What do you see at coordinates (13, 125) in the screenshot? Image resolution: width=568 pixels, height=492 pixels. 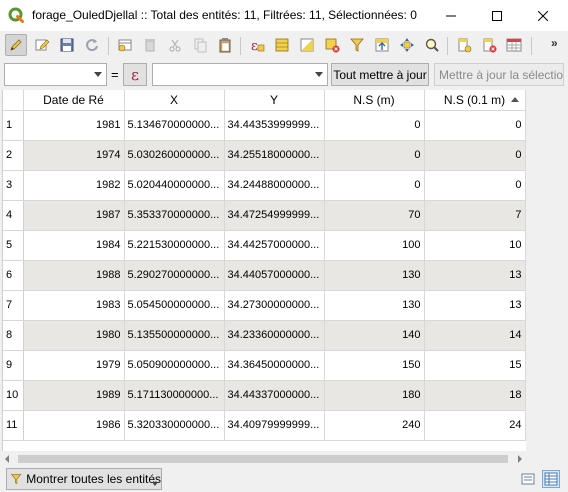 I see `row-number: 1` at bounding box center [13, 125].